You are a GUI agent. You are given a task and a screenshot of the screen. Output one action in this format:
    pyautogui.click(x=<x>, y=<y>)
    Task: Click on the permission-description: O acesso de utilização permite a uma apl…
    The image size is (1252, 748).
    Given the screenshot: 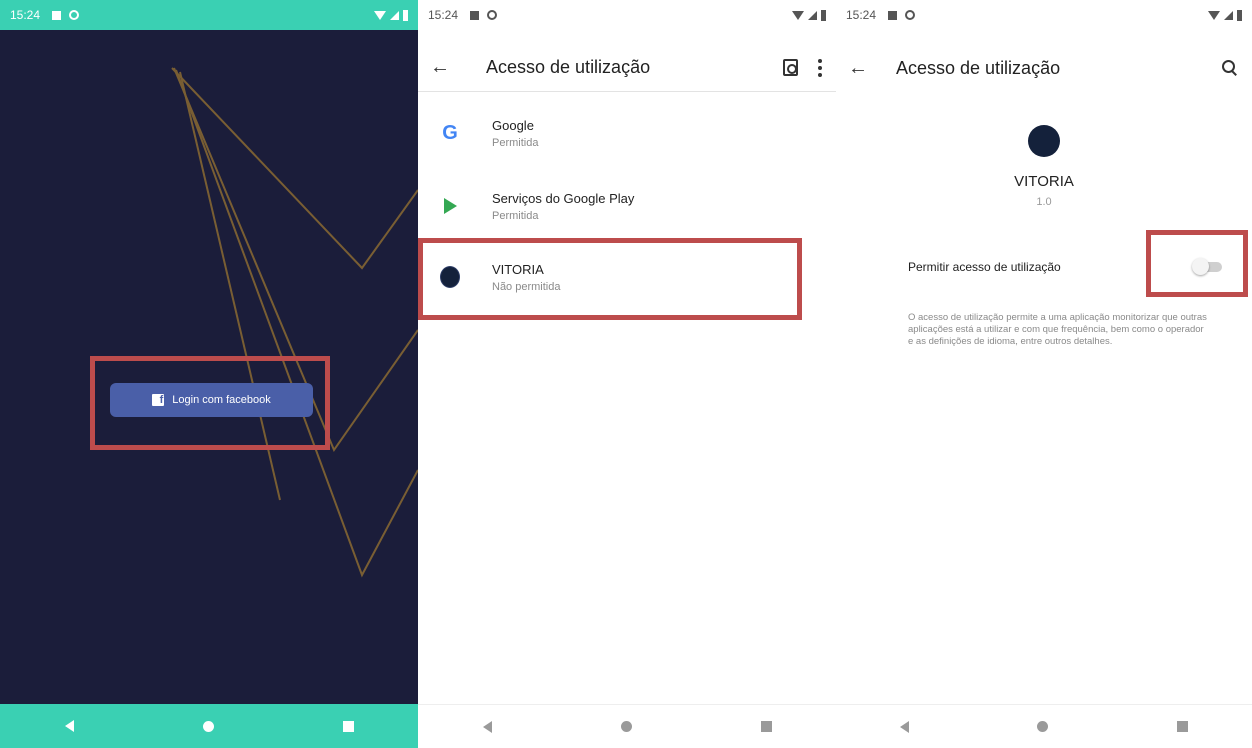 What is the action you would take?
    pyautogui.click(x=1057, y=329)
    